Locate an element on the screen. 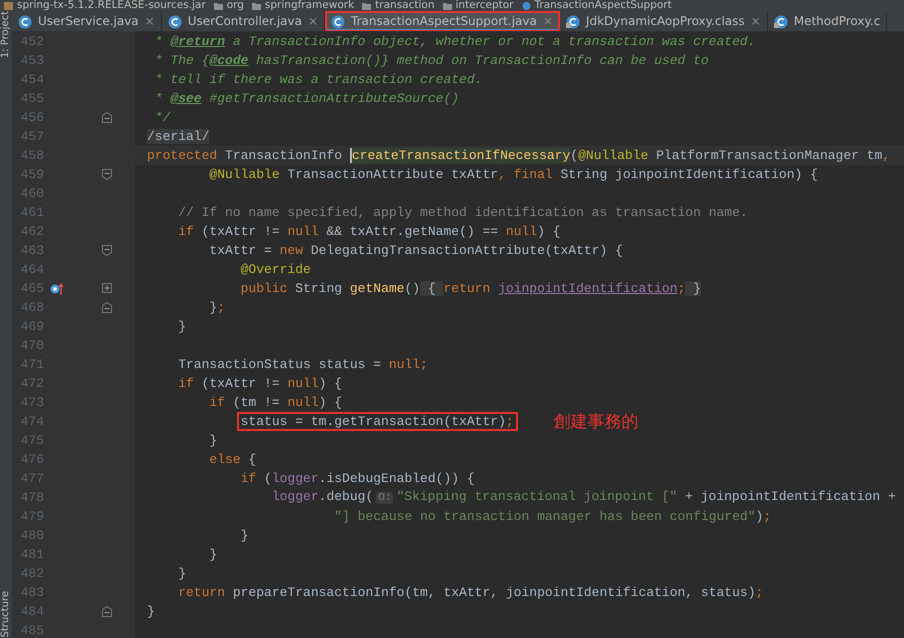  code-line: else { is located at coordinates (232, 460).